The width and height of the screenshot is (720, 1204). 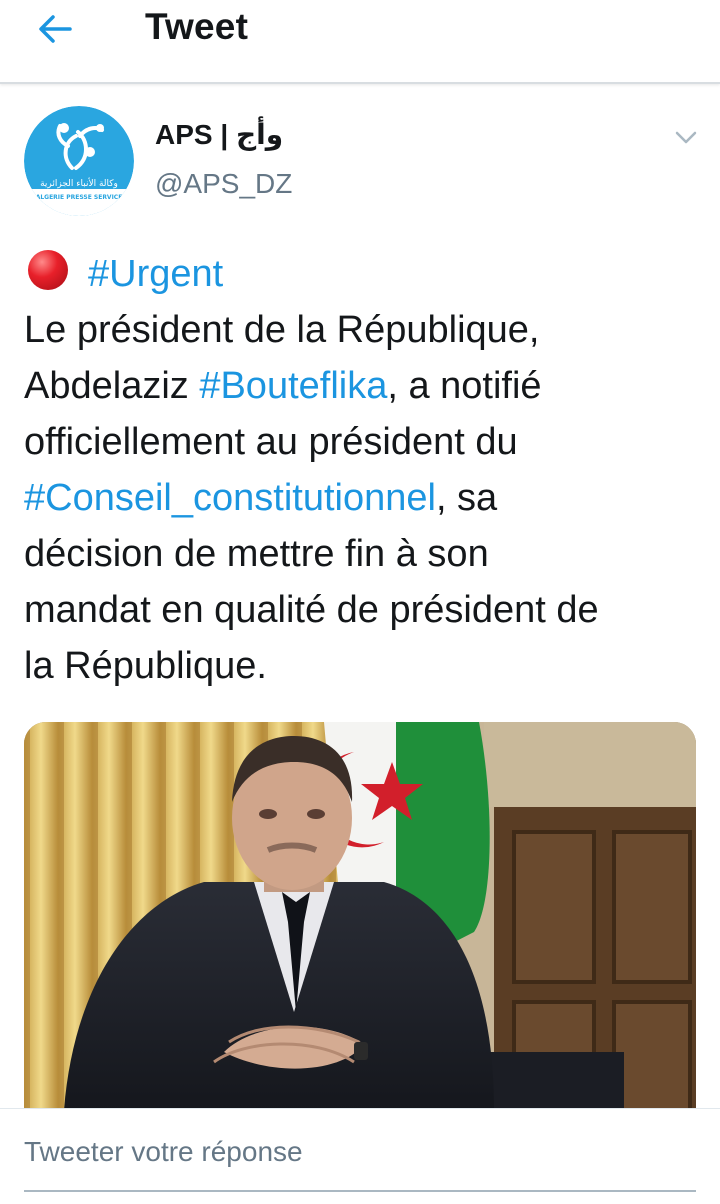 I want to click on arrow-left-icon, so click(x=55, y=29).